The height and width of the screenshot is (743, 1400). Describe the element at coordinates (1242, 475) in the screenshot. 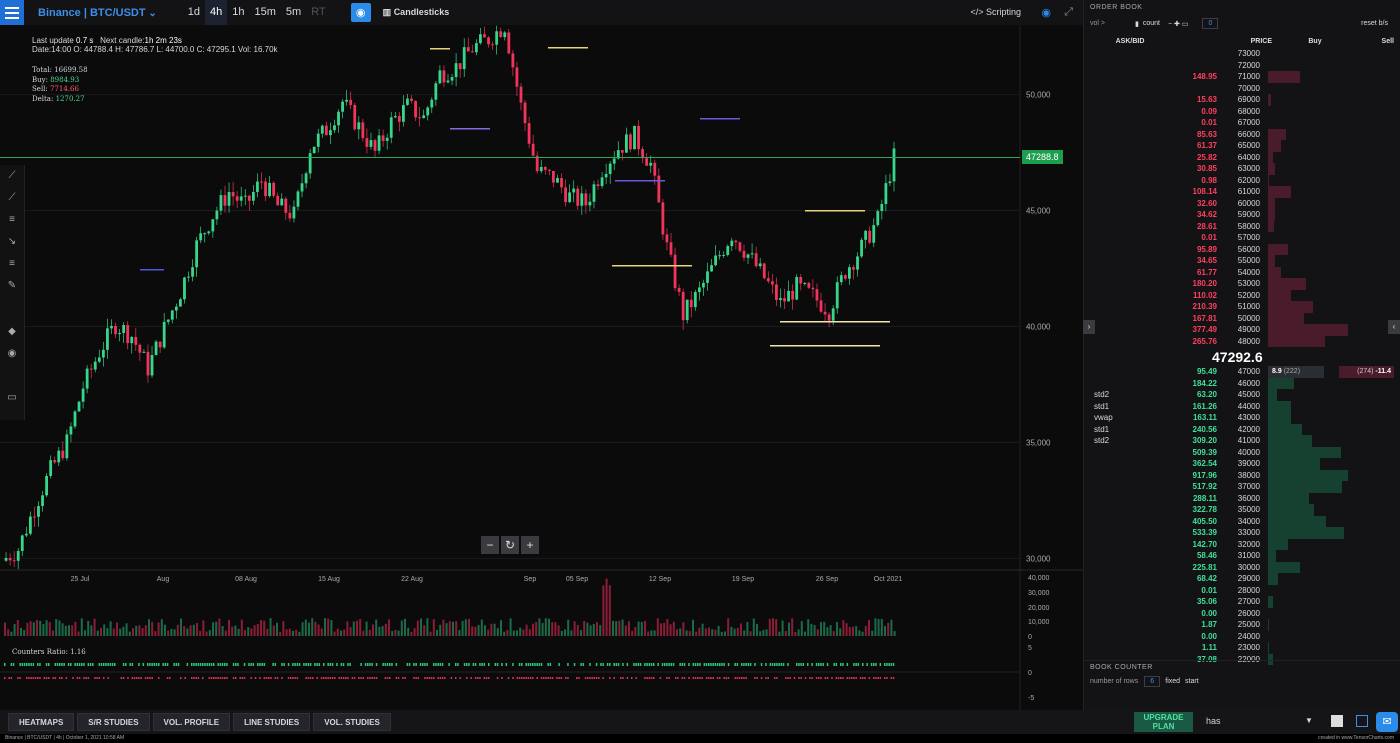

I see `bid-row: 917.96 38000` at that location.